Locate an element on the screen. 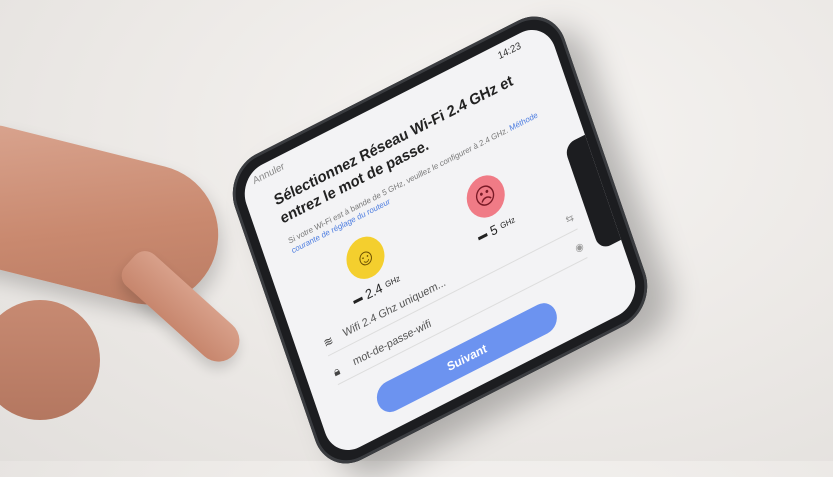  band-5ghz: ☹ ▬ 5 GHz is located at coordinates (488, 206).